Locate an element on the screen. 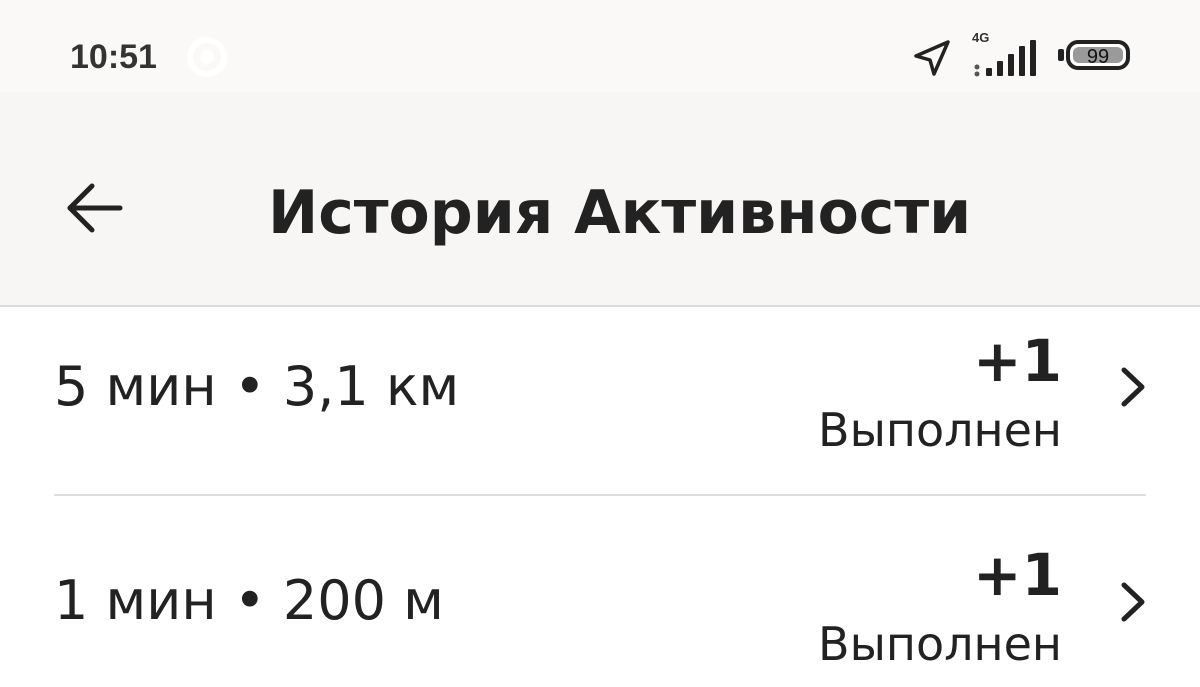 Image resolution: width=1200 pixels, height=687 pixels. activity-duration: 1 мин is located at coordinates (135, 600).